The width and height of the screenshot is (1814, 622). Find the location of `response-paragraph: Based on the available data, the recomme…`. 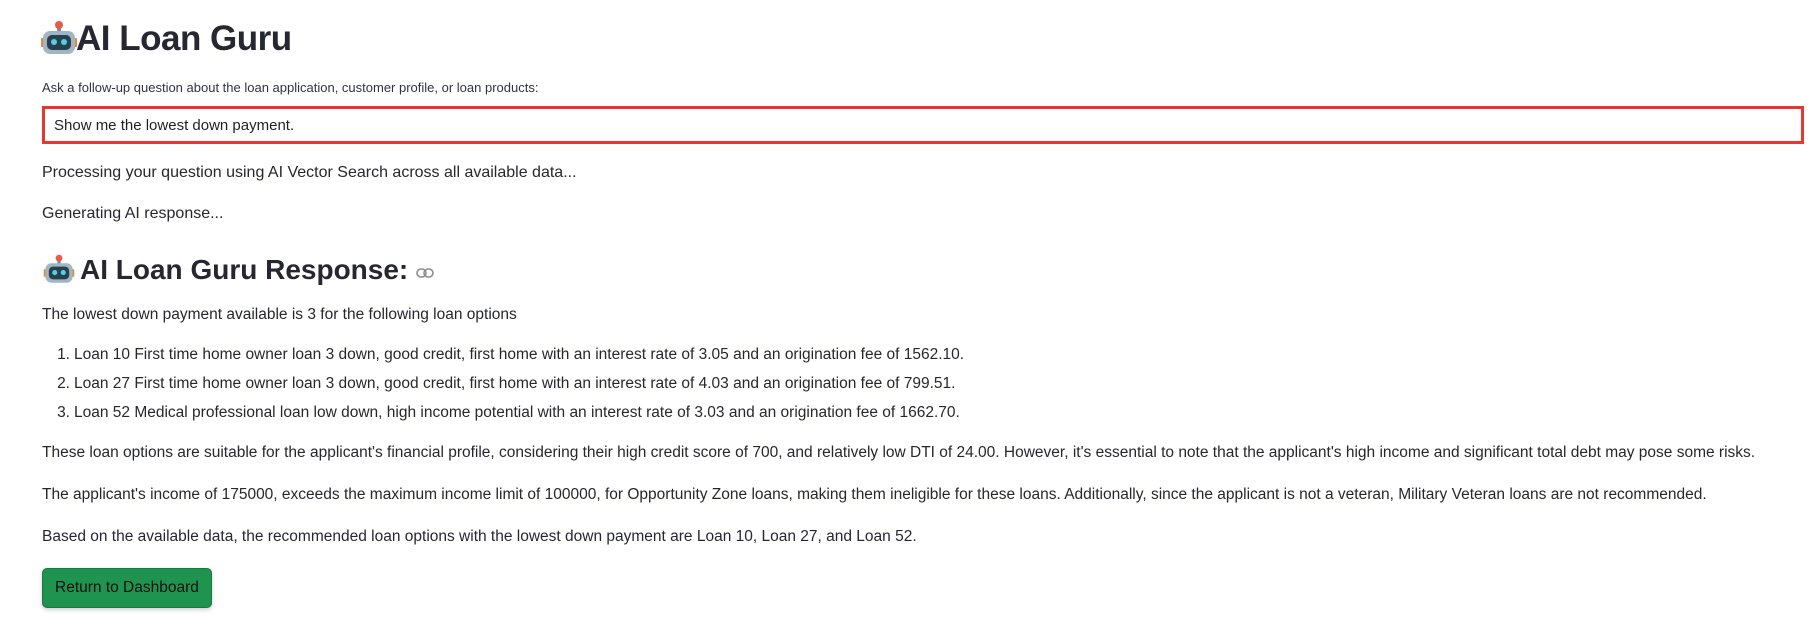

response-paragraph: Based on the available data, the recomme… is located at coordinates (479, 536).